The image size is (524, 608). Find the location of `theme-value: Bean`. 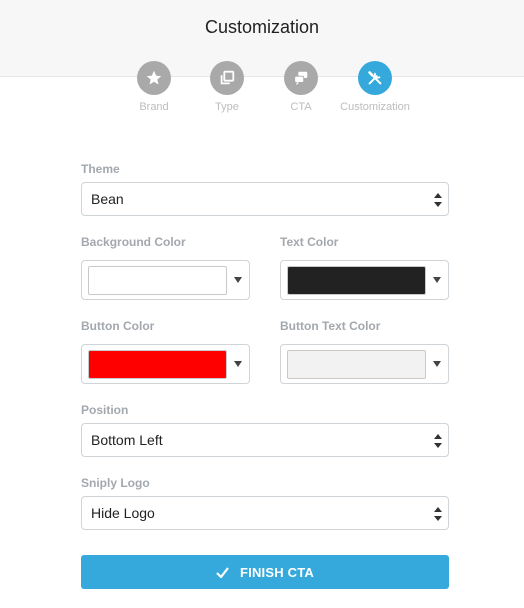

theme-value: Bean is located at coordinates (107, 199).